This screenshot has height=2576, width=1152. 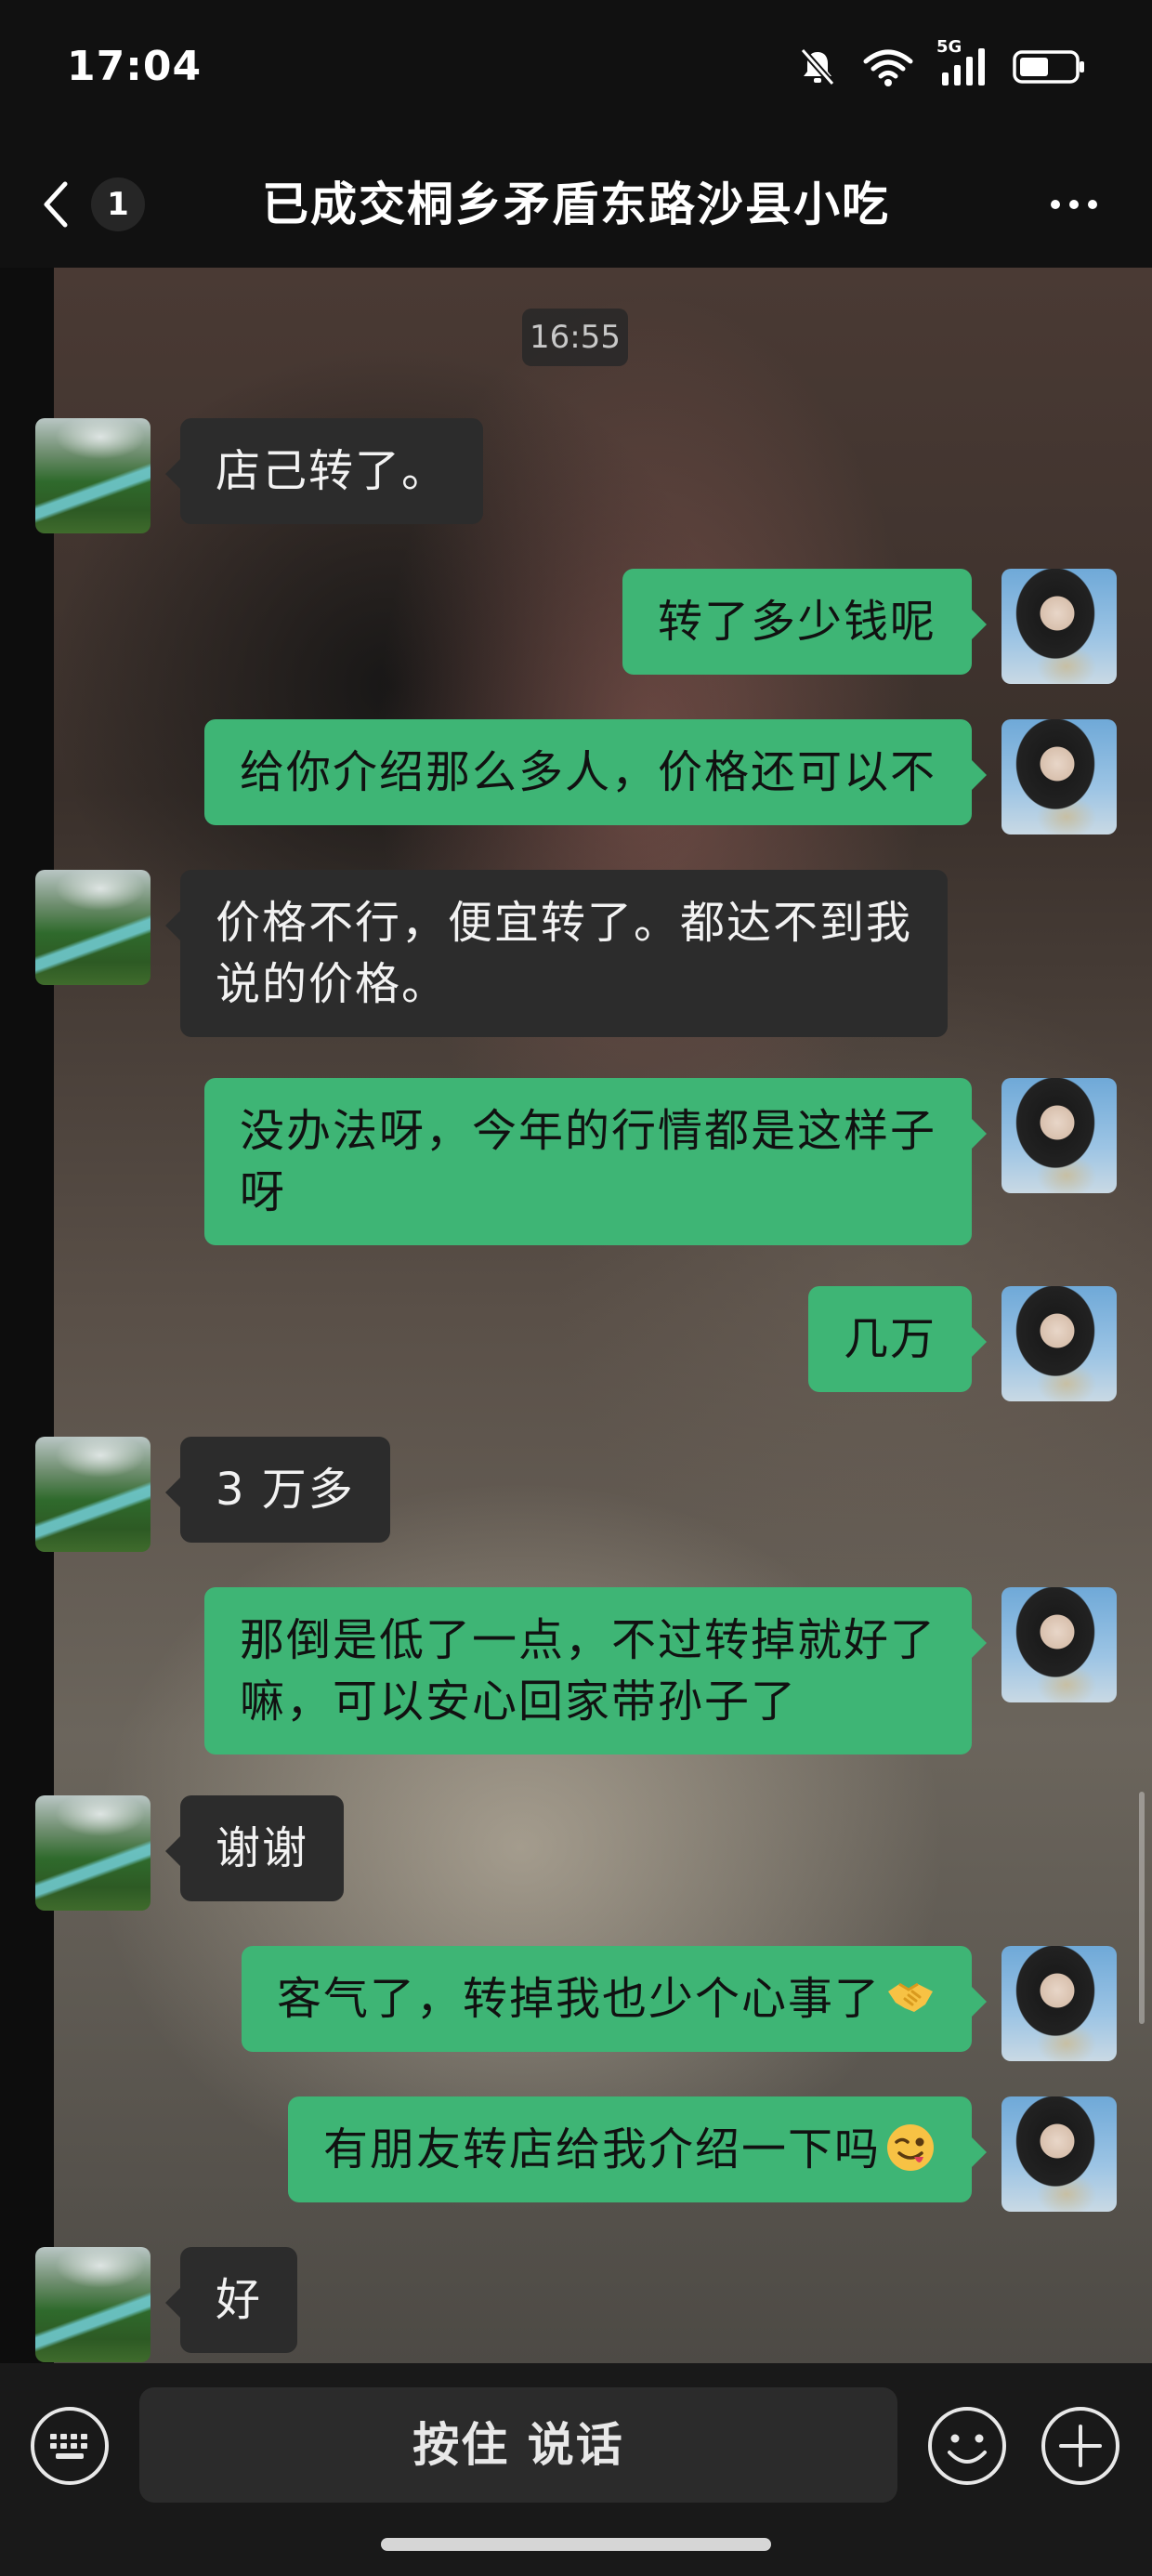 What do you see at coordinates (910, 2147) in the screenshot?
I see `winking-face-emoji-icon` at bounding box center [910, 2147].